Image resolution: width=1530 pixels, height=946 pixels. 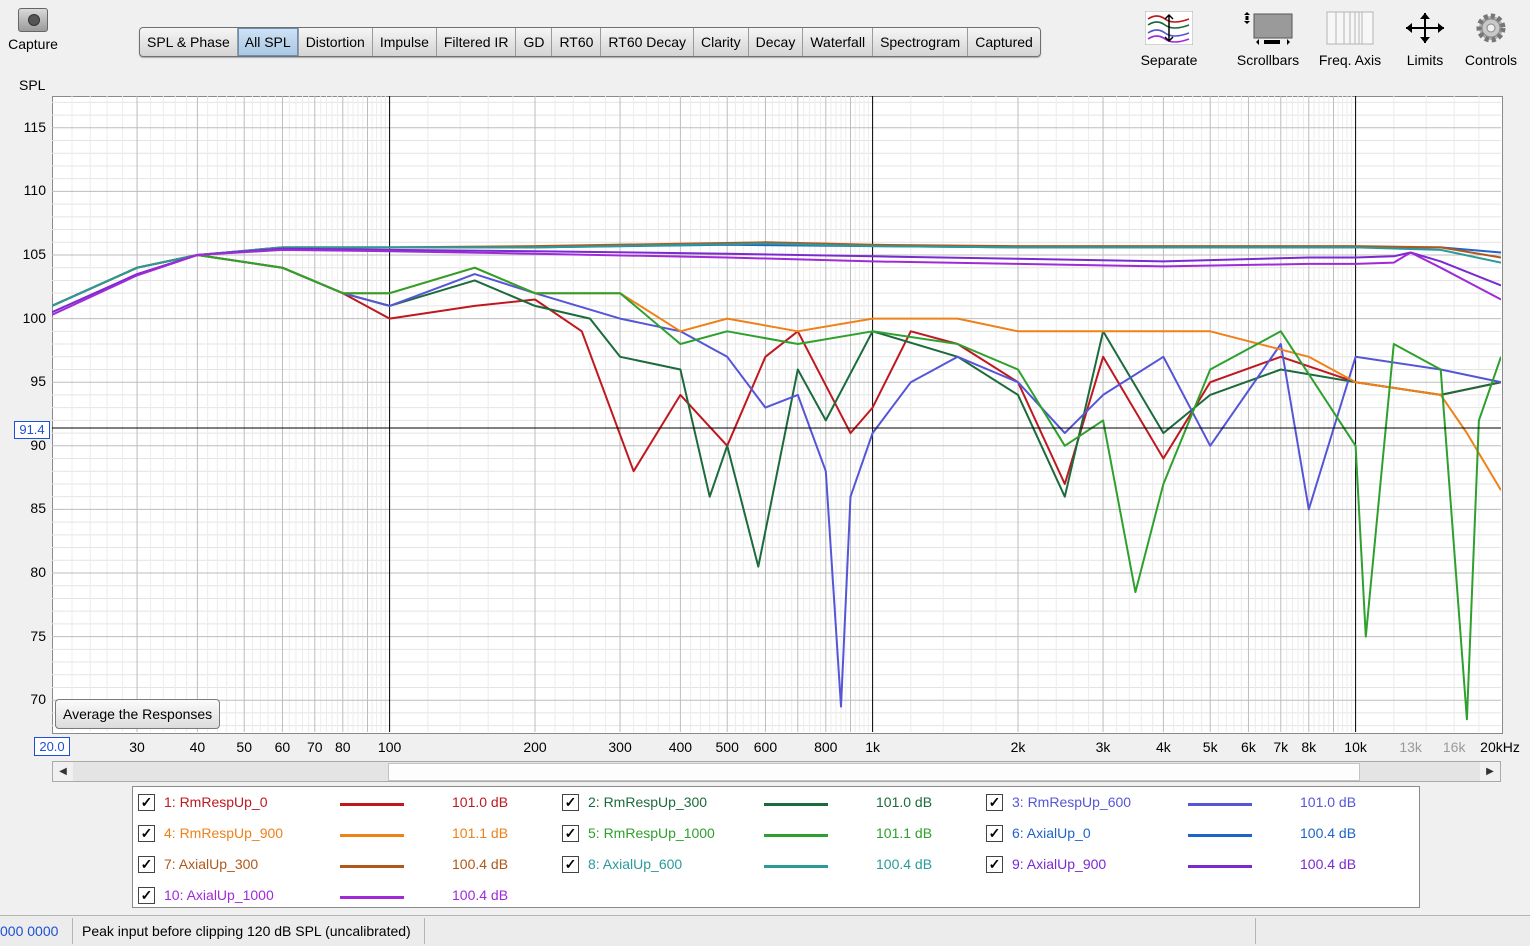 I want to click on y-tick-label: 100, so click(x=34, y=317).